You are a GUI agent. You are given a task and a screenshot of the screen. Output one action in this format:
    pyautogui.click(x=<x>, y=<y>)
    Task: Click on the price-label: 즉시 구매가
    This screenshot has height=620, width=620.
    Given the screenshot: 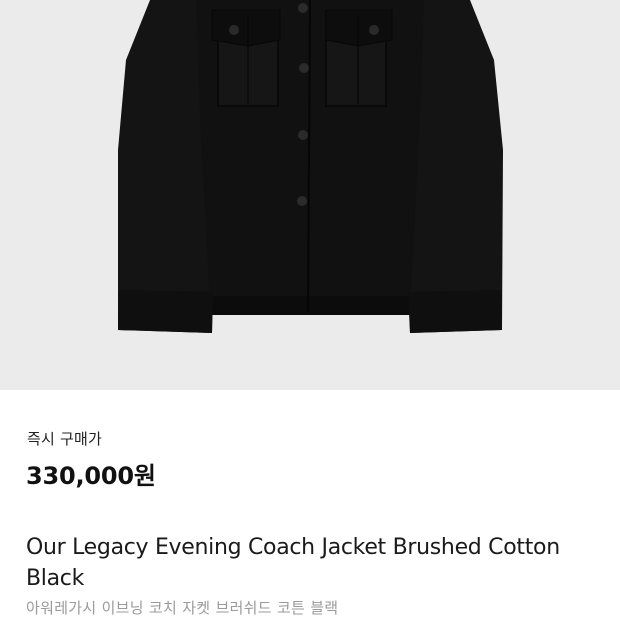 What is the action you would take?
    pyautogui.click(x=64, y=439)
    